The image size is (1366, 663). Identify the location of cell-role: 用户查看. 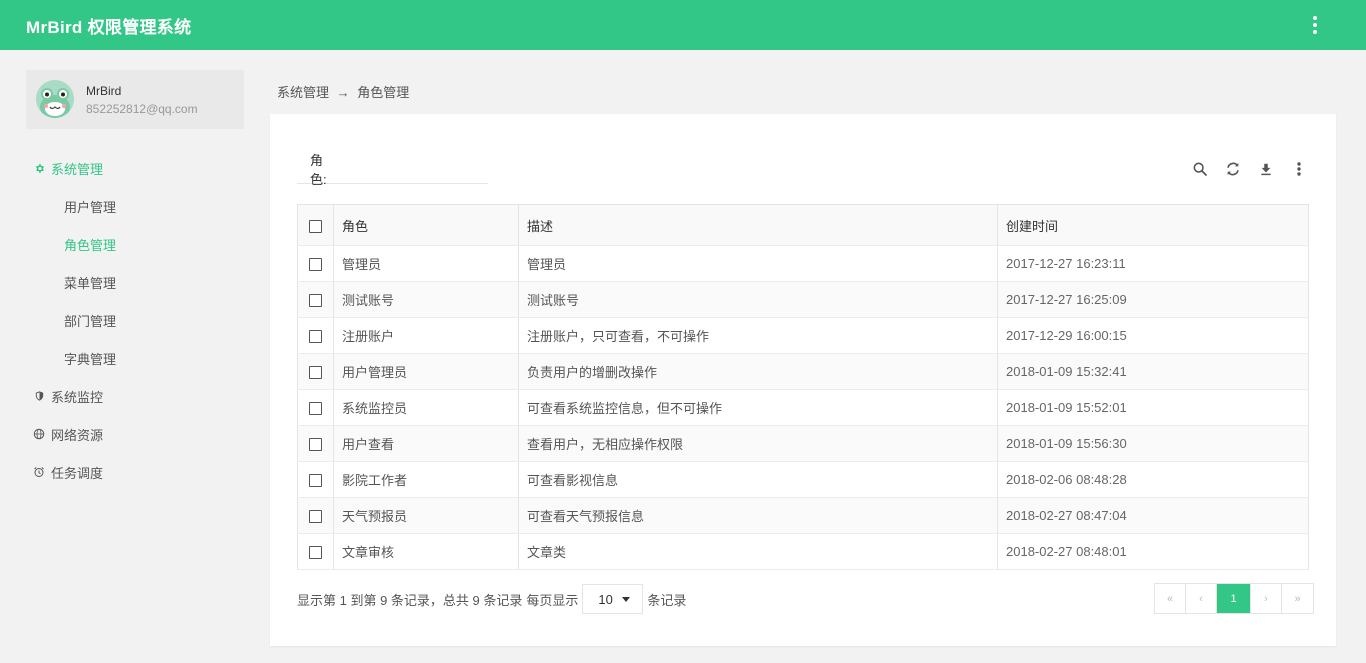
(426, 443).